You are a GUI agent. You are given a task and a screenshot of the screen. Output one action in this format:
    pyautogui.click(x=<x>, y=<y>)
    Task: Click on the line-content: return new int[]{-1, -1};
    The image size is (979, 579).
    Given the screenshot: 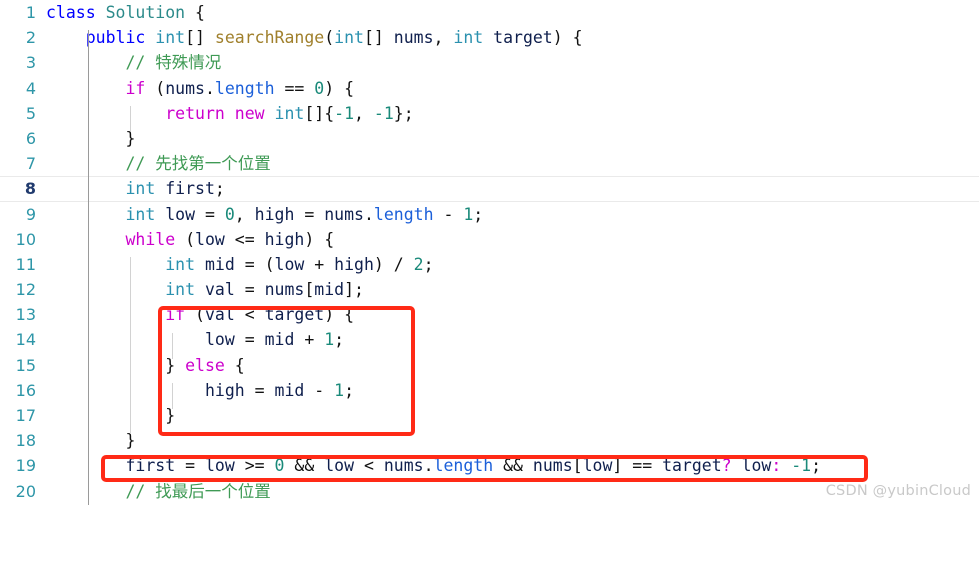 What is the action you would take?
    pyautogui.click(x=289, y=113)
    